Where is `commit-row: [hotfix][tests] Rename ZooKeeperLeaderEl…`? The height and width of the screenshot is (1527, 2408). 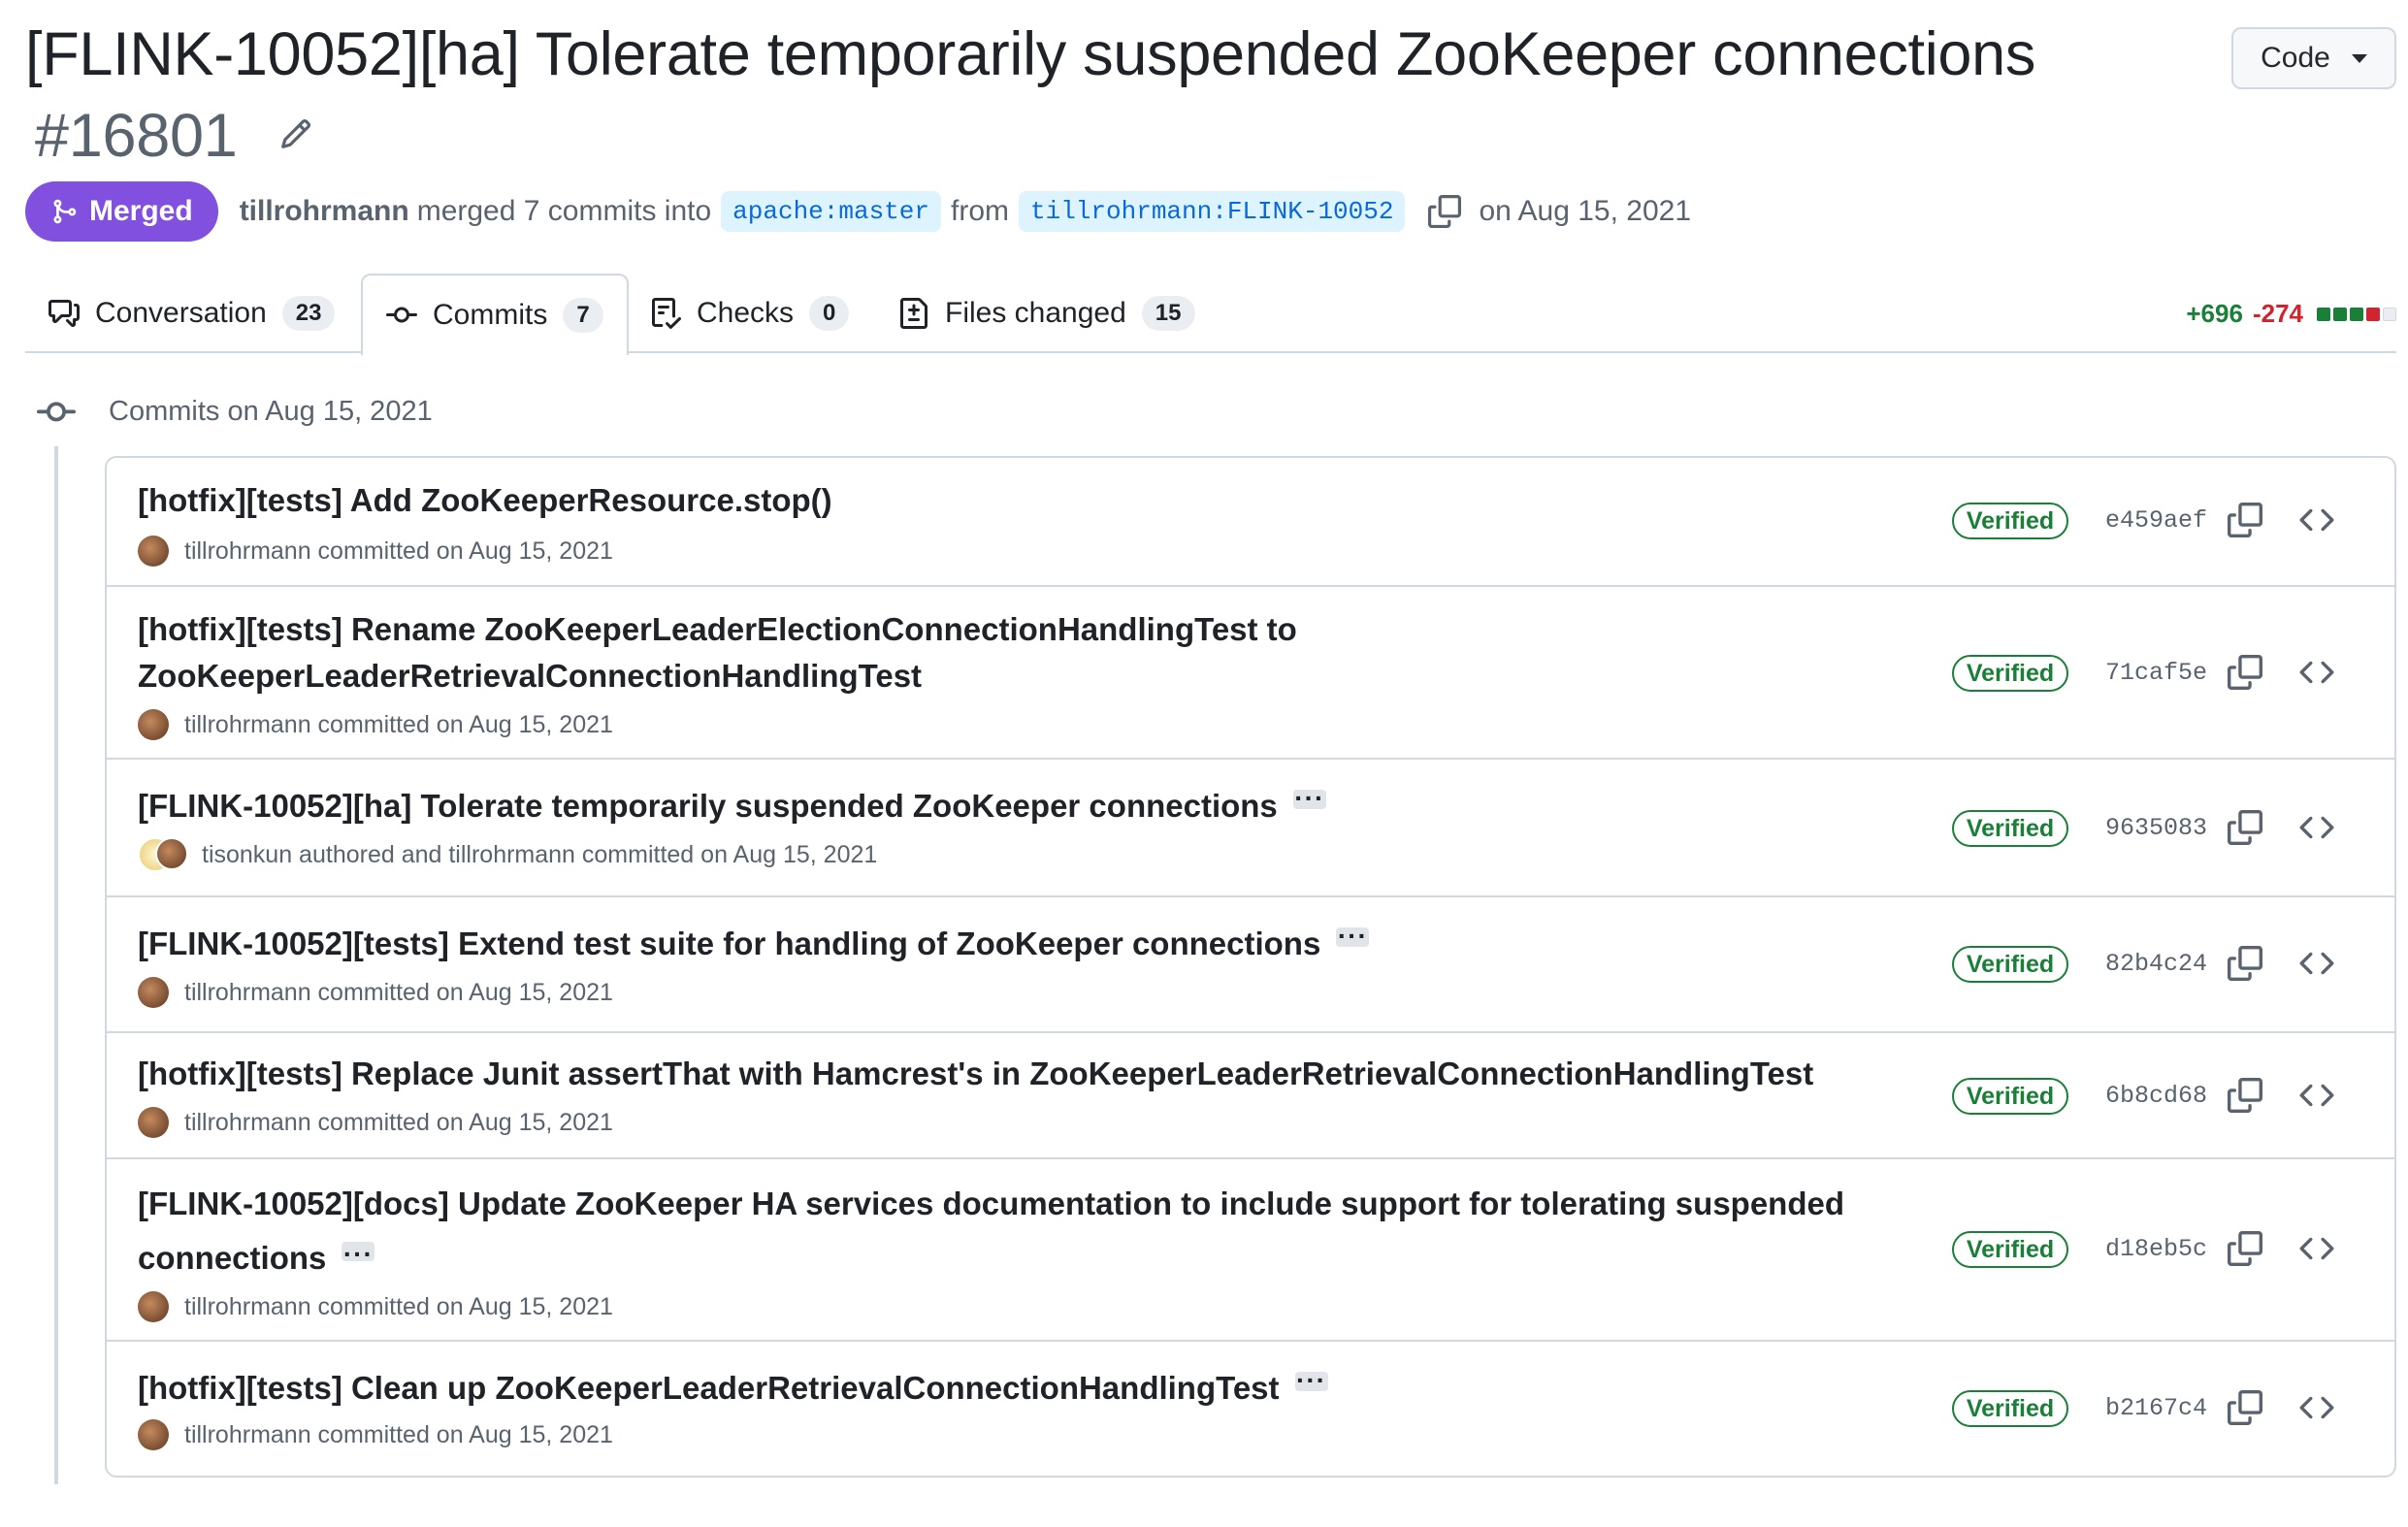 commit-row: [hotfix][tests] Rename ZooKeeperLeaderEl… is located at coordinates (1250, 671).